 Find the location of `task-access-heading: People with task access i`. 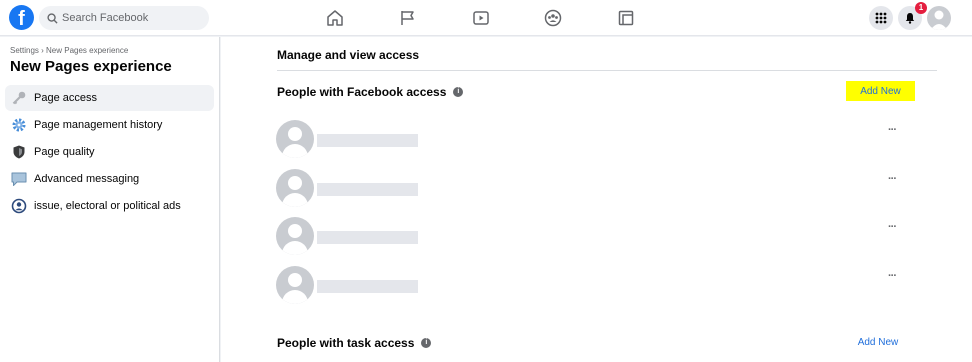

task-access-heading: People with task access i is located at coordinates (354, 343).